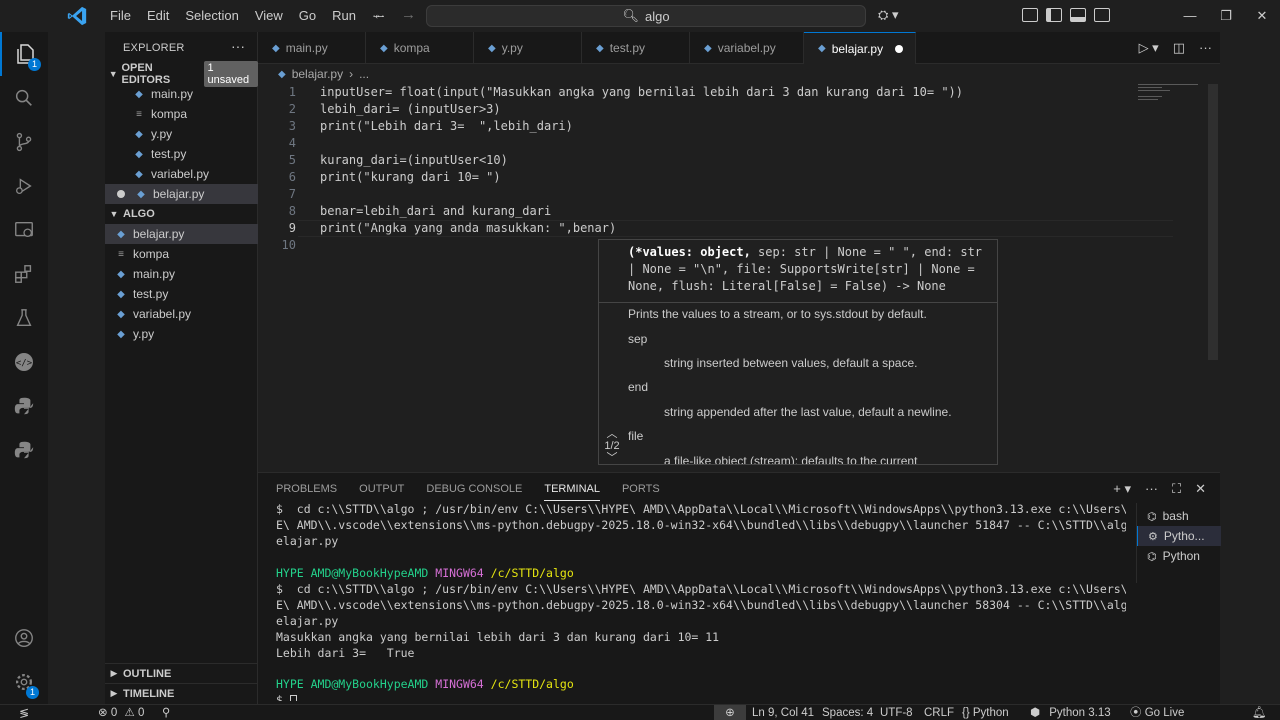  Describe the element at coordinates (612, 434) in the screenshot. I see `chevron-up-icon: ︿` at that location.